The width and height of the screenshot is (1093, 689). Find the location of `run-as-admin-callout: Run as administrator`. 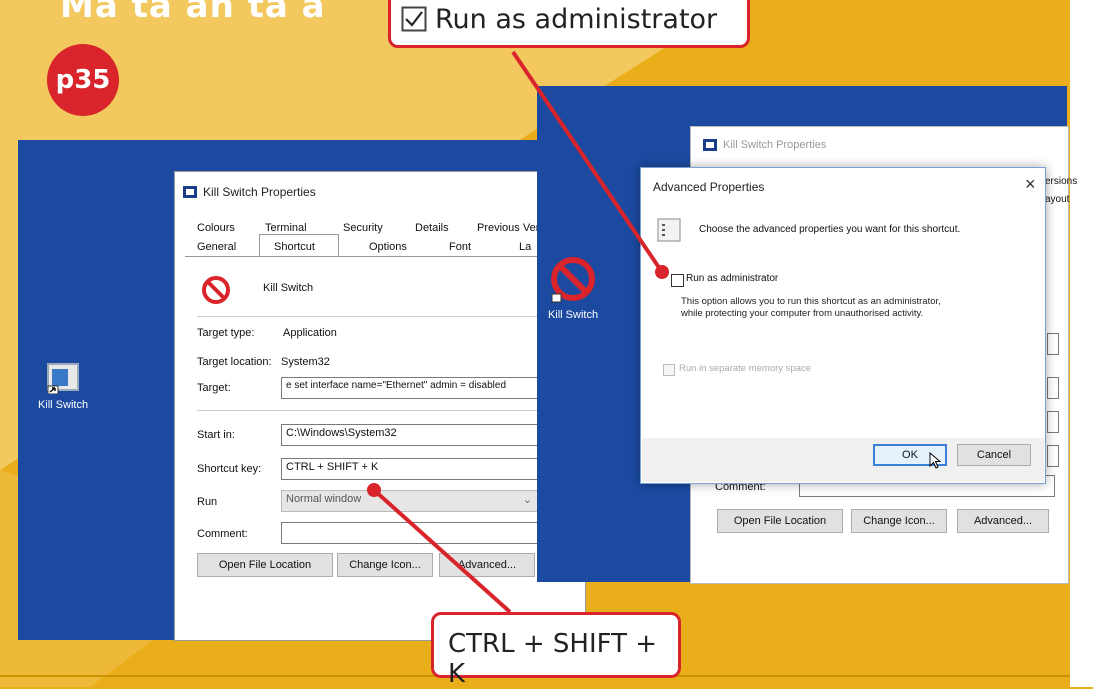

run-as-admin-callout: Run as administrator is located at coordinates (569, 24).